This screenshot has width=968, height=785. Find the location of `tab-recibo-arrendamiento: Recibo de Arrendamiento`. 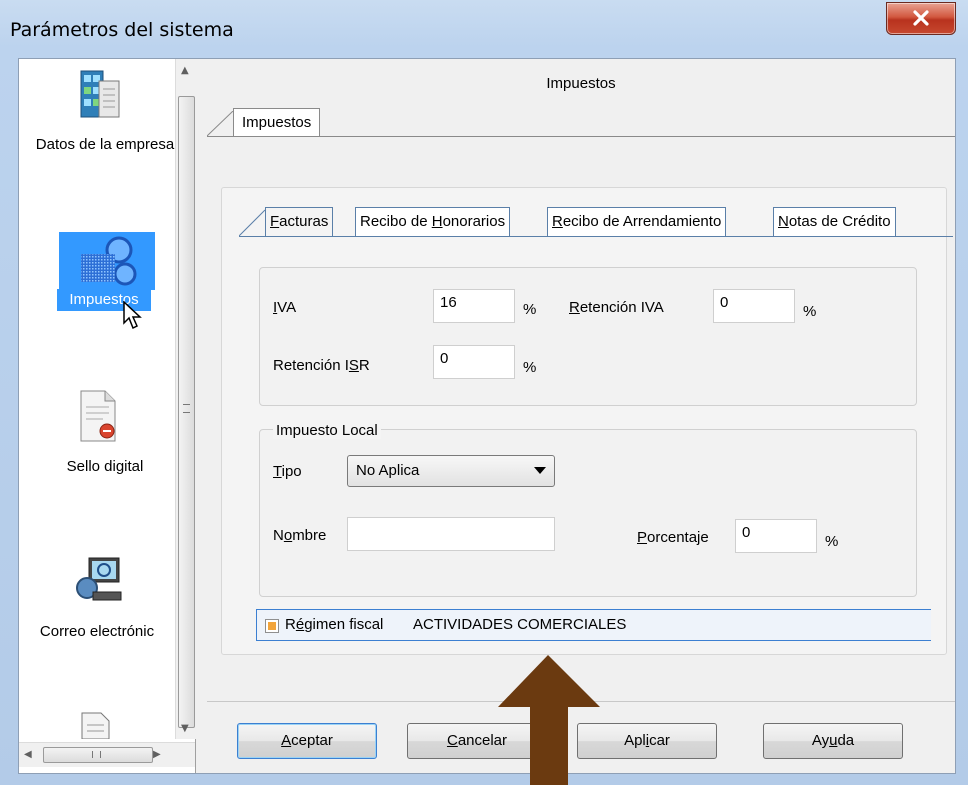

tab-recibo-arrendamiento: Recibo de Arrendamiento is located at coordinates (637, 221).